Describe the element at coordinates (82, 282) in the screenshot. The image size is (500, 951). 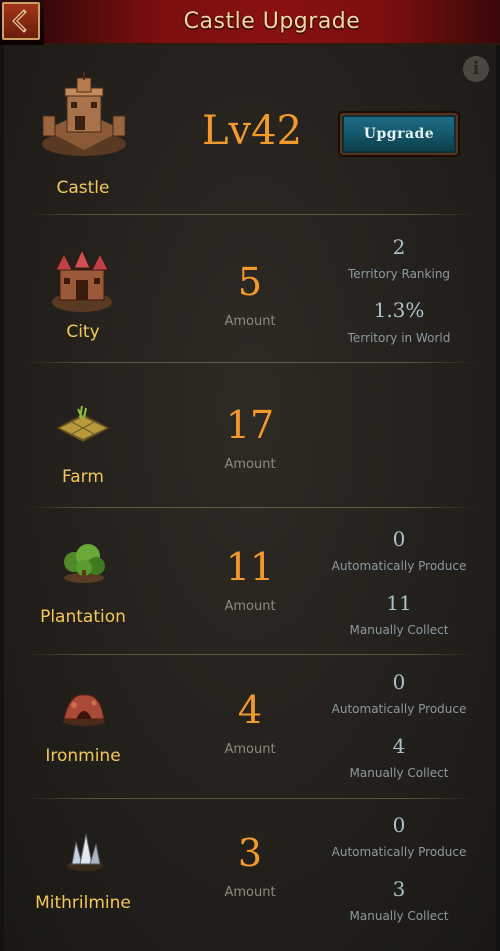
I see `city-icon` at that location.